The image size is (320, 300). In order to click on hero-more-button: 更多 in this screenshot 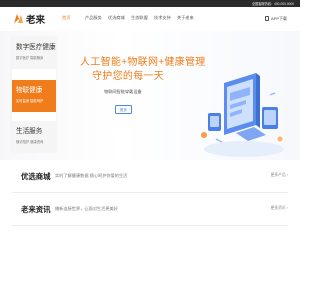, I will do `click(123, 109)`.